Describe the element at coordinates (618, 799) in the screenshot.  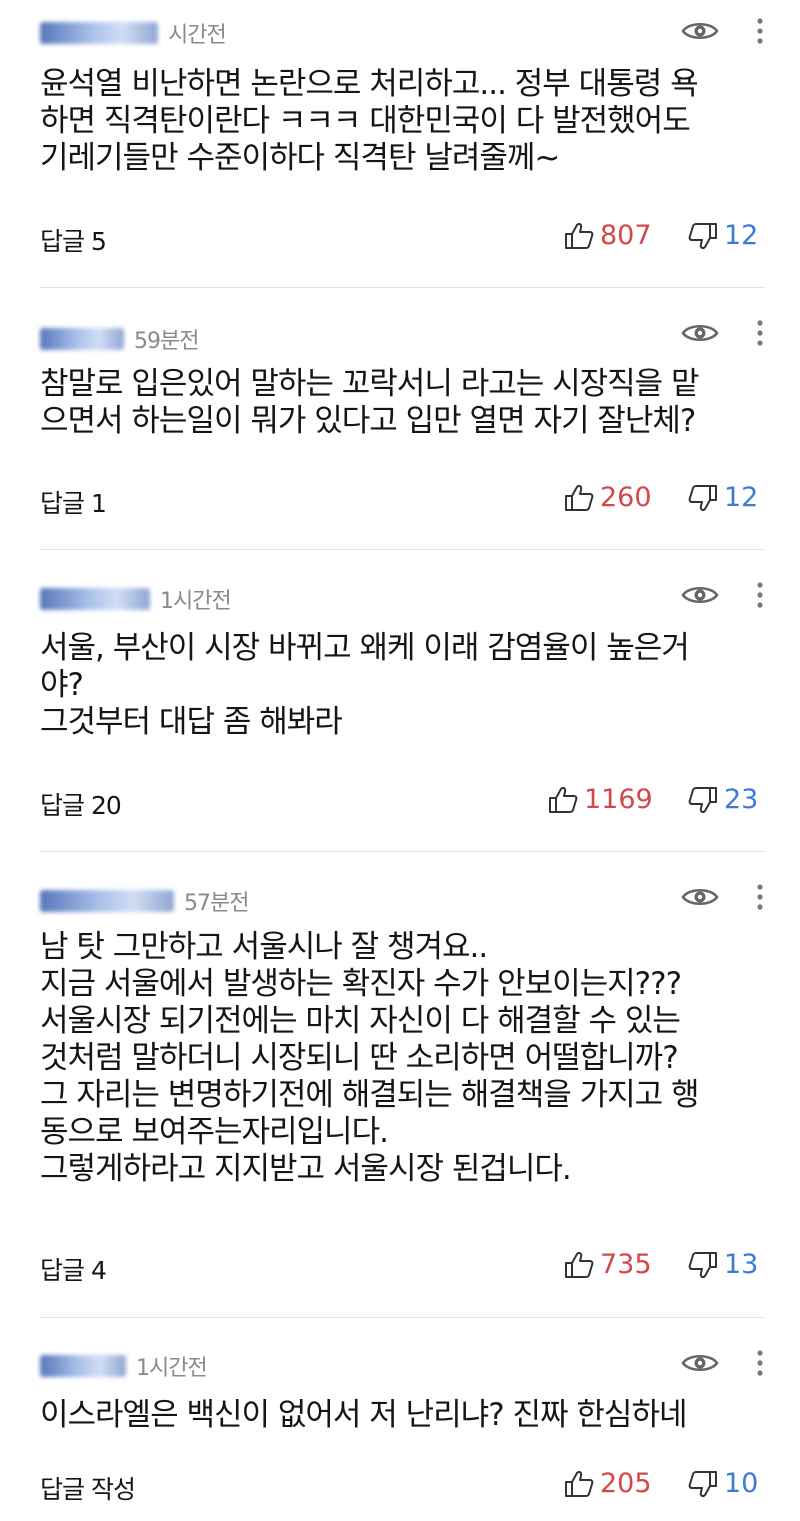
I see `like-count: 1169` at that location.